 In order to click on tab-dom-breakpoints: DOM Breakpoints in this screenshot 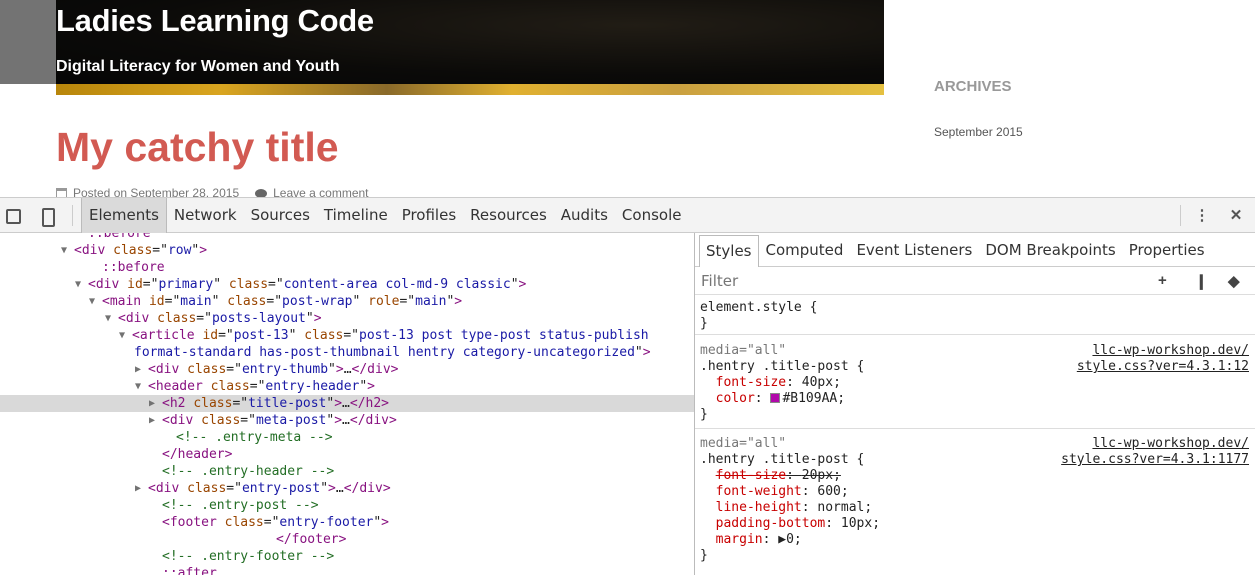, I will do `click(1050, 250)`.